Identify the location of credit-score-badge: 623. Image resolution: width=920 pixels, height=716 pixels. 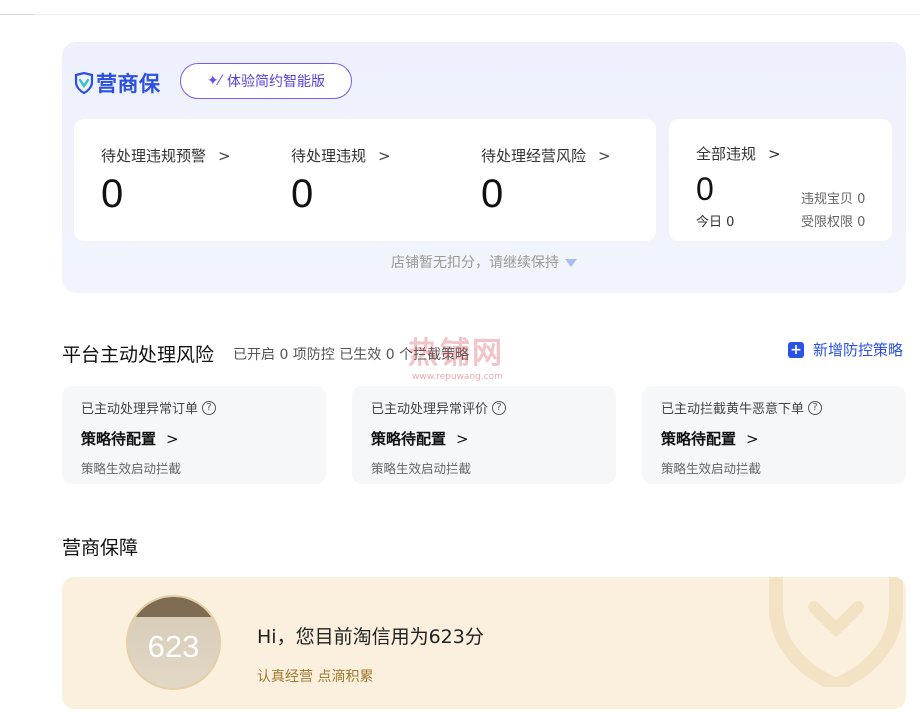
(173, 642).